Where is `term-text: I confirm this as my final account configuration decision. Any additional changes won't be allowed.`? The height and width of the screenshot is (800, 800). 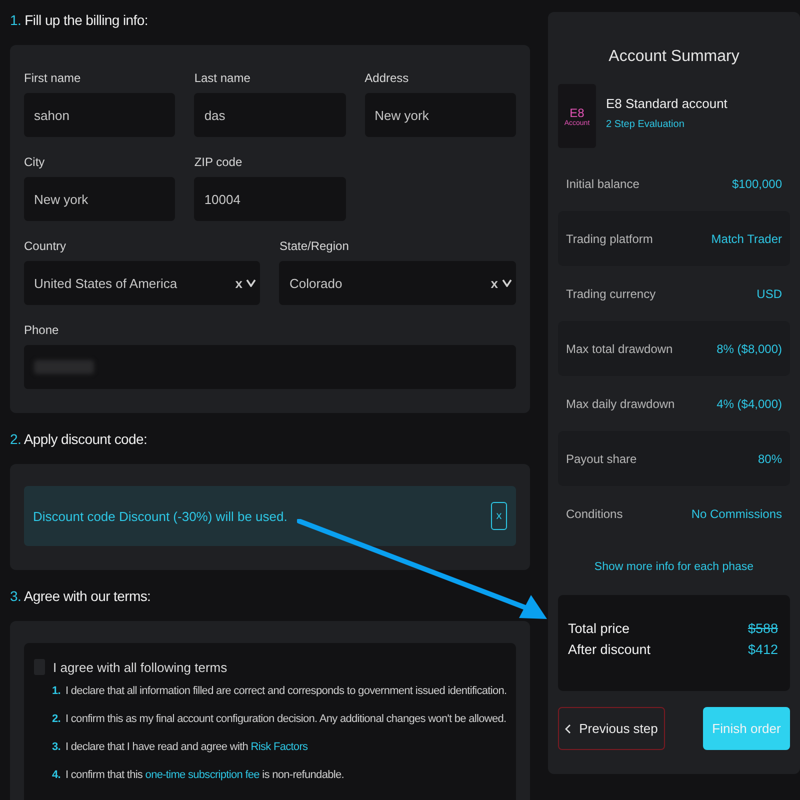
term-text: I confirm this as my final account configuration decision. Any additional changes won't be allowed. is located at coordinates (285, 719).